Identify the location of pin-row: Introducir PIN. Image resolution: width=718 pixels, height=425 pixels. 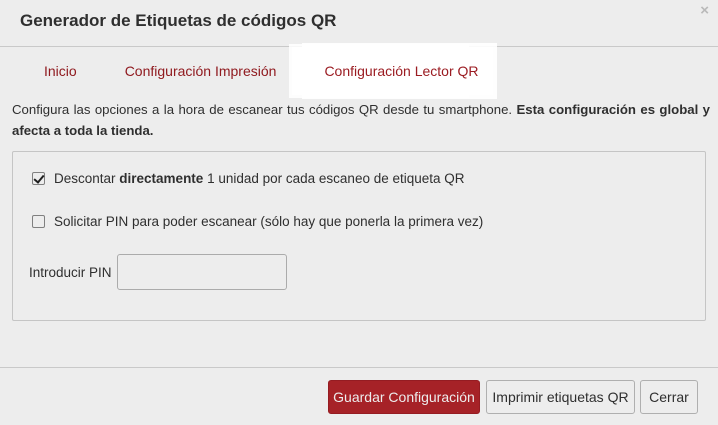
(158, 272).